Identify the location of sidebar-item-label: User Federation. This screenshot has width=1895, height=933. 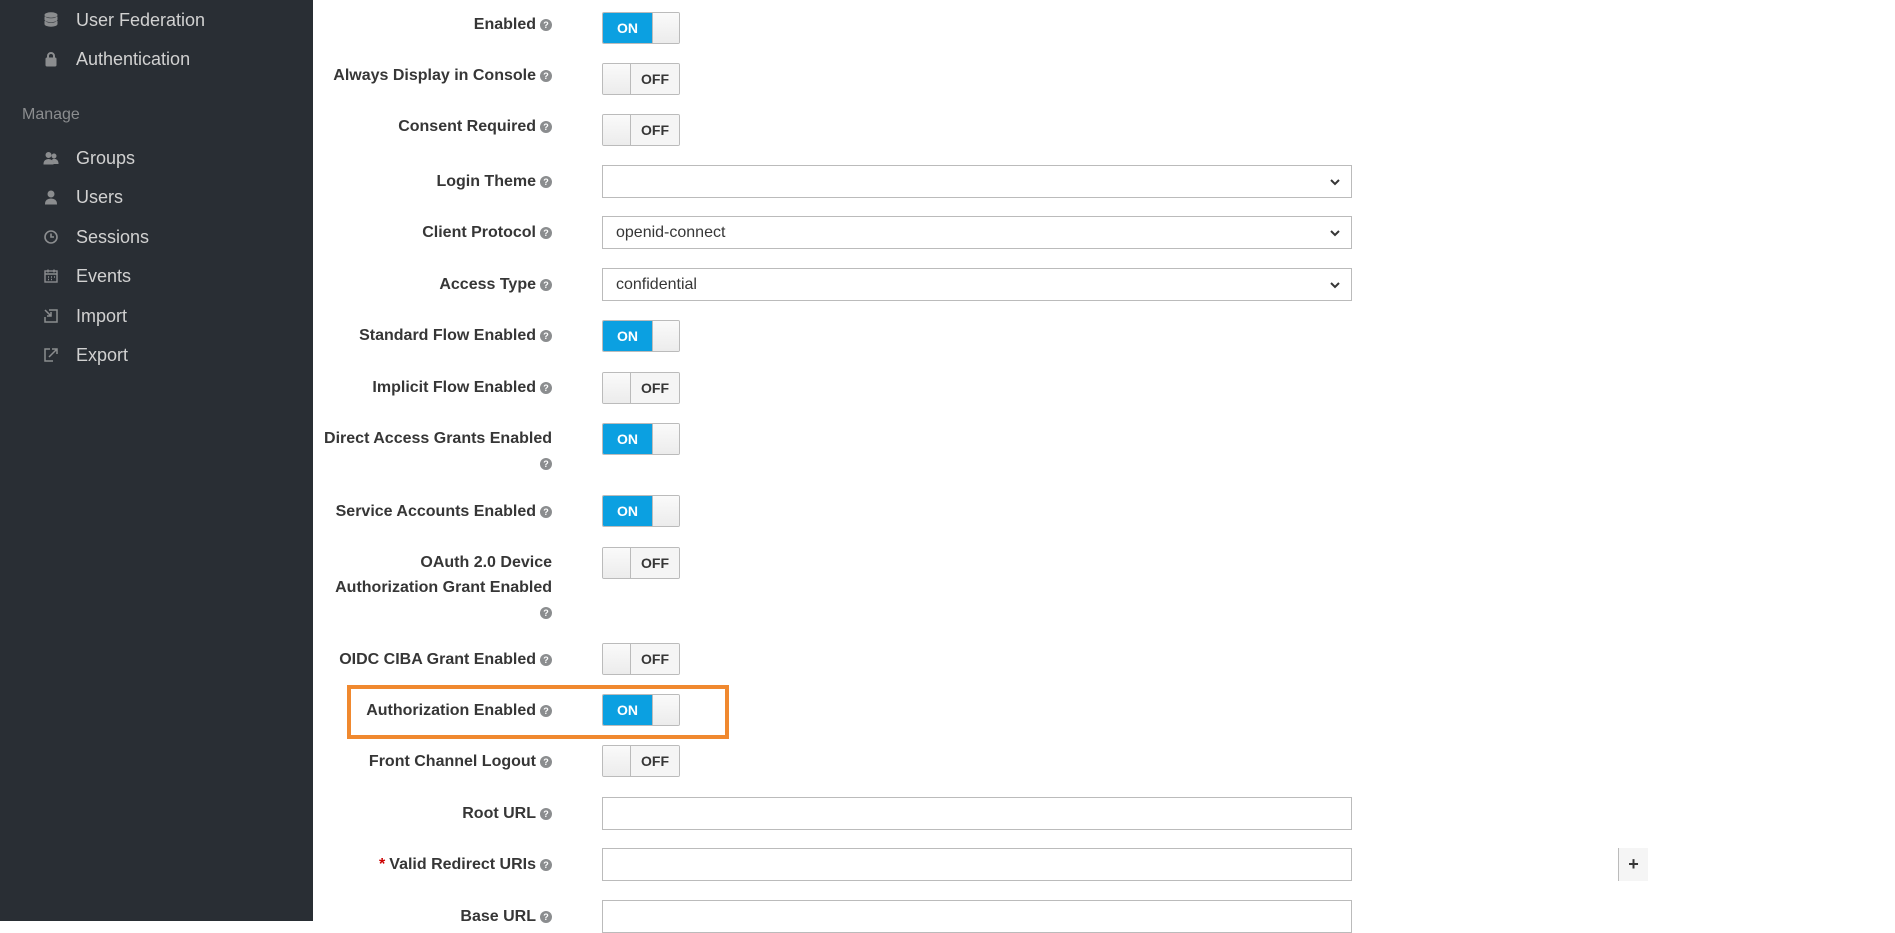
(141, 19).